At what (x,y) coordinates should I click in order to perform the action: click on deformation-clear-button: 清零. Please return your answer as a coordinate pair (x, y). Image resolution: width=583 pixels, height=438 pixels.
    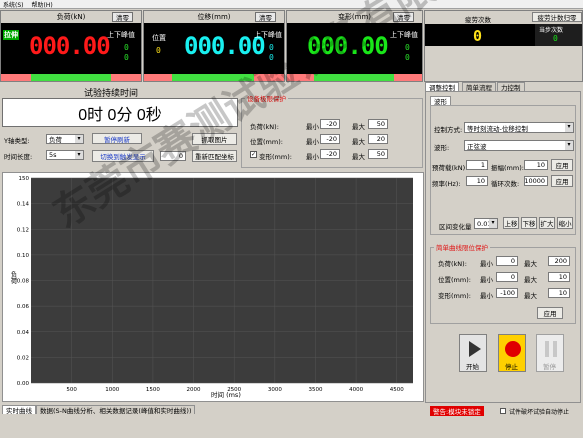
    Looking at the image, I should click on (403, 17).